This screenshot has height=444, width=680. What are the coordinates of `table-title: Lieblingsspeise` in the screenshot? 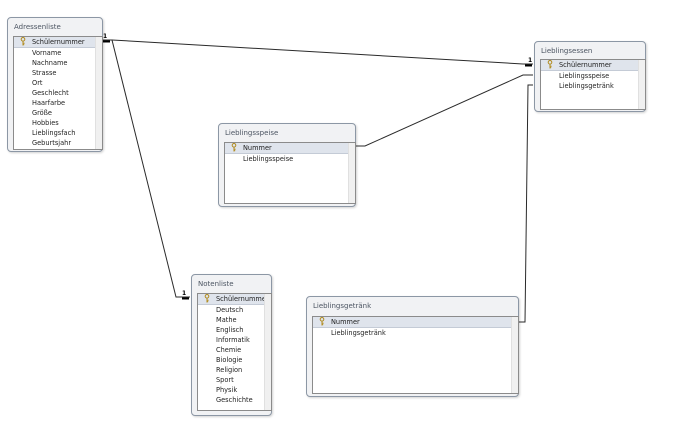 It's located at (252, 133).